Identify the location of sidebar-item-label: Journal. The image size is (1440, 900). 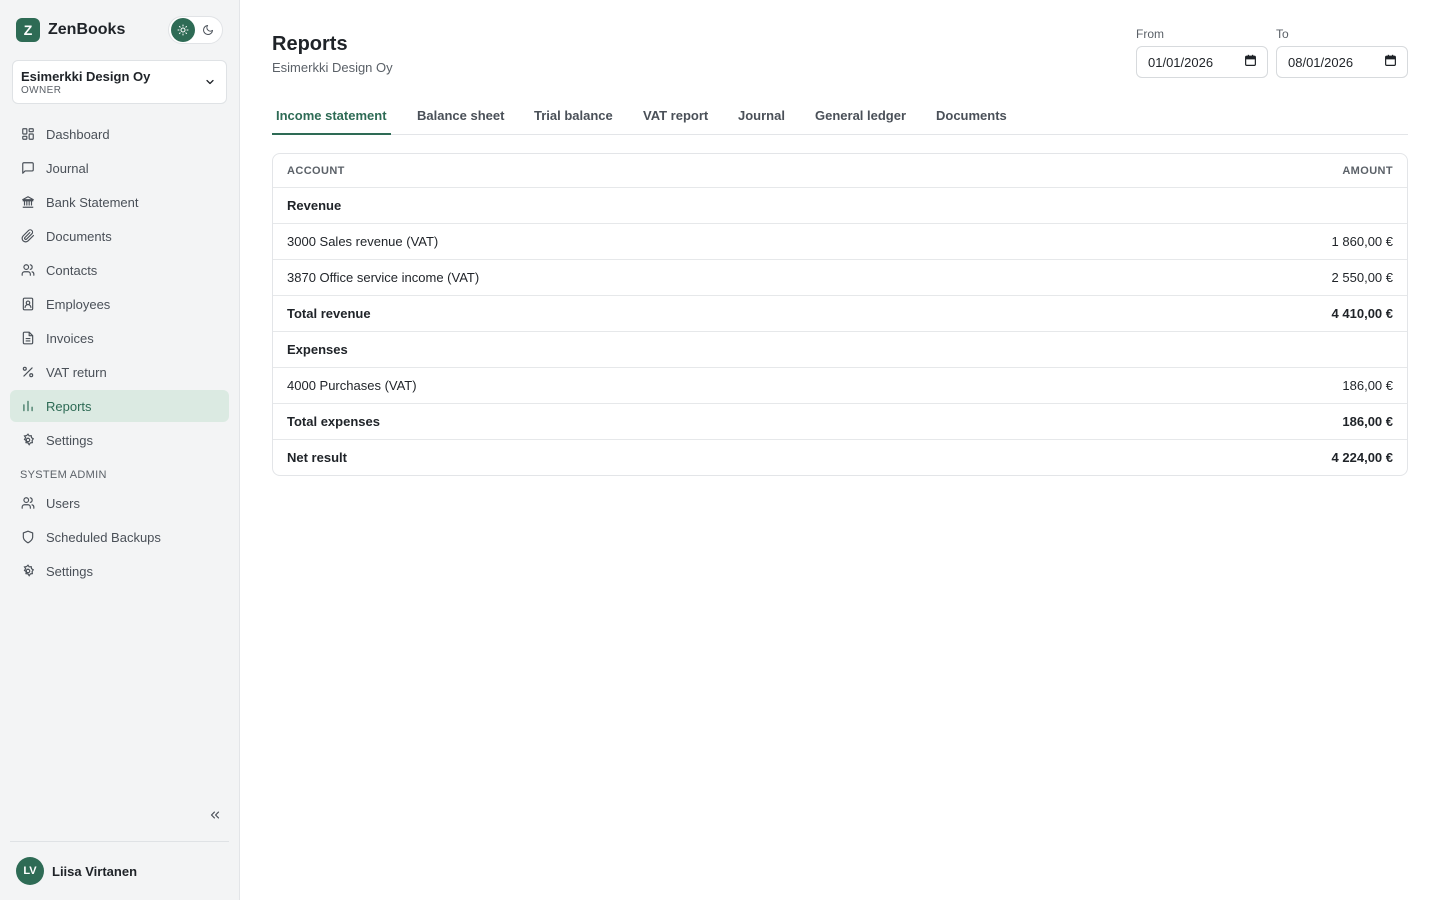
(67, 168).